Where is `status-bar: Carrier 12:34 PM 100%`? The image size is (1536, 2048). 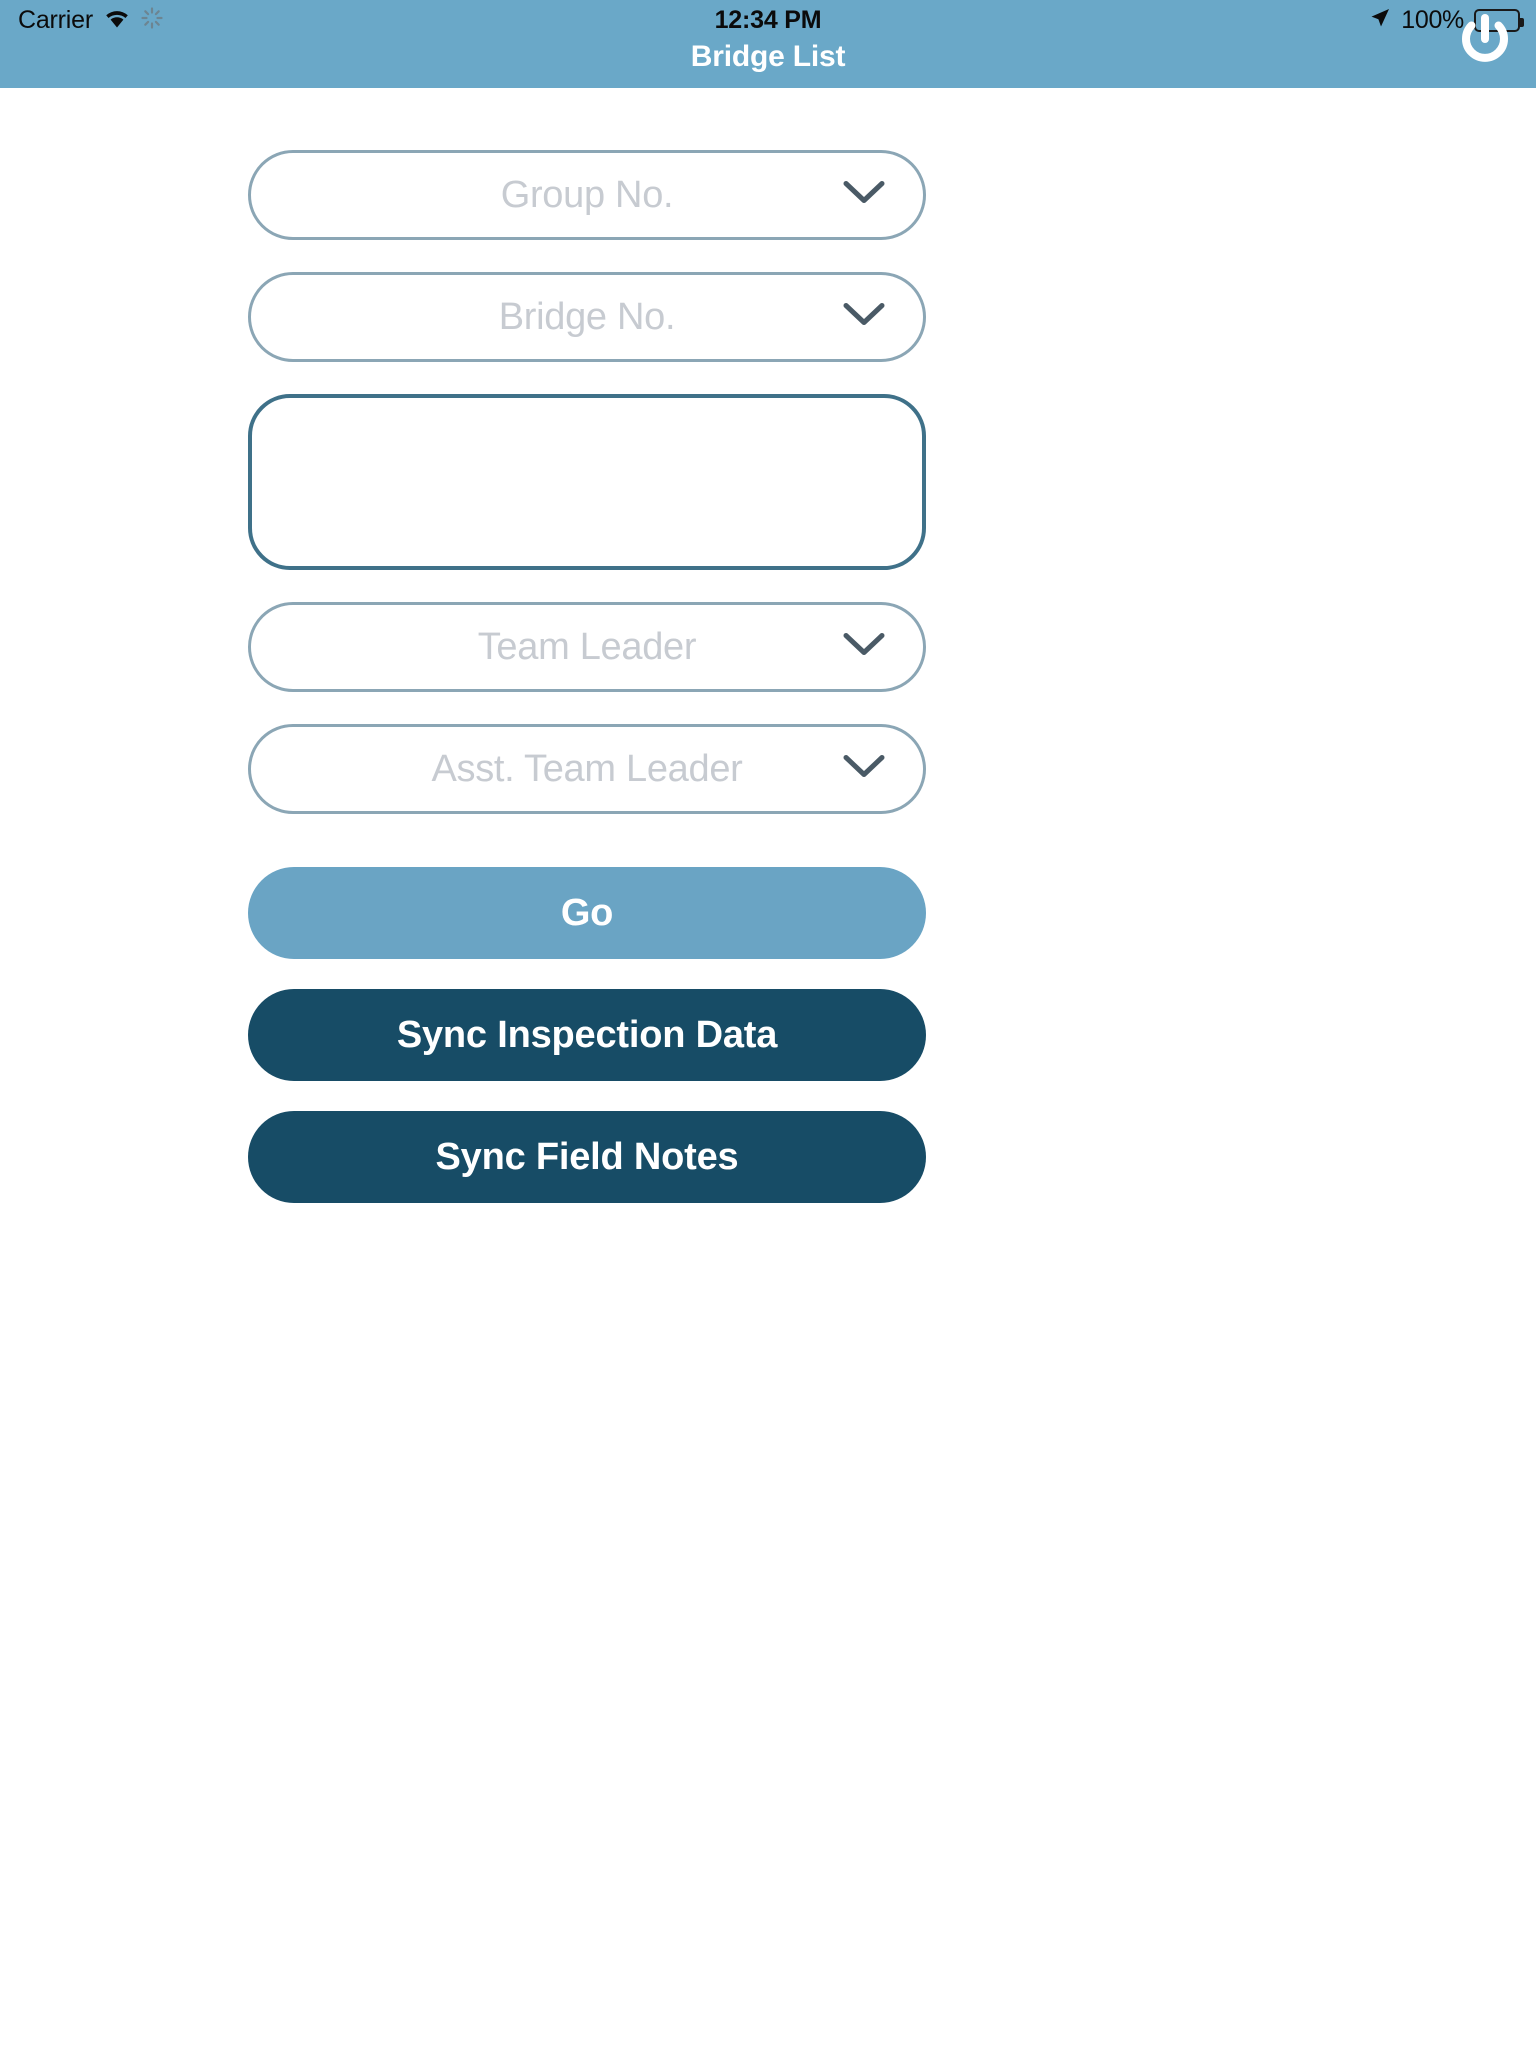
status-bar: Carrier 12:34 PM 100% is located at coordinates (768, 20).